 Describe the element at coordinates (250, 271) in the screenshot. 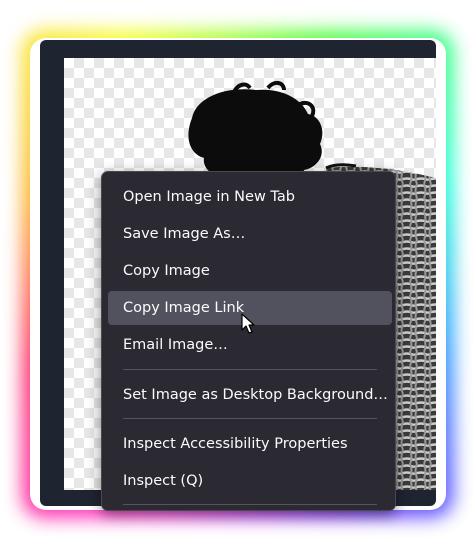

I see `menu-item-copy-image: Copy Image` at that location.